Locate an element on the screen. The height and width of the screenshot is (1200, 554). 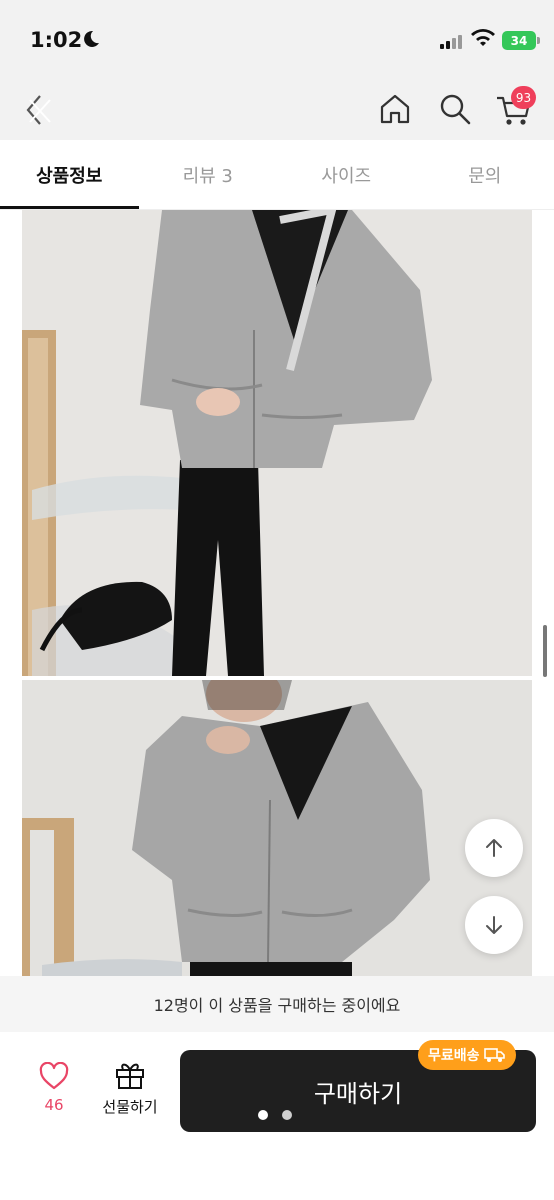
moon-icon is located at coordinates (91, 38).